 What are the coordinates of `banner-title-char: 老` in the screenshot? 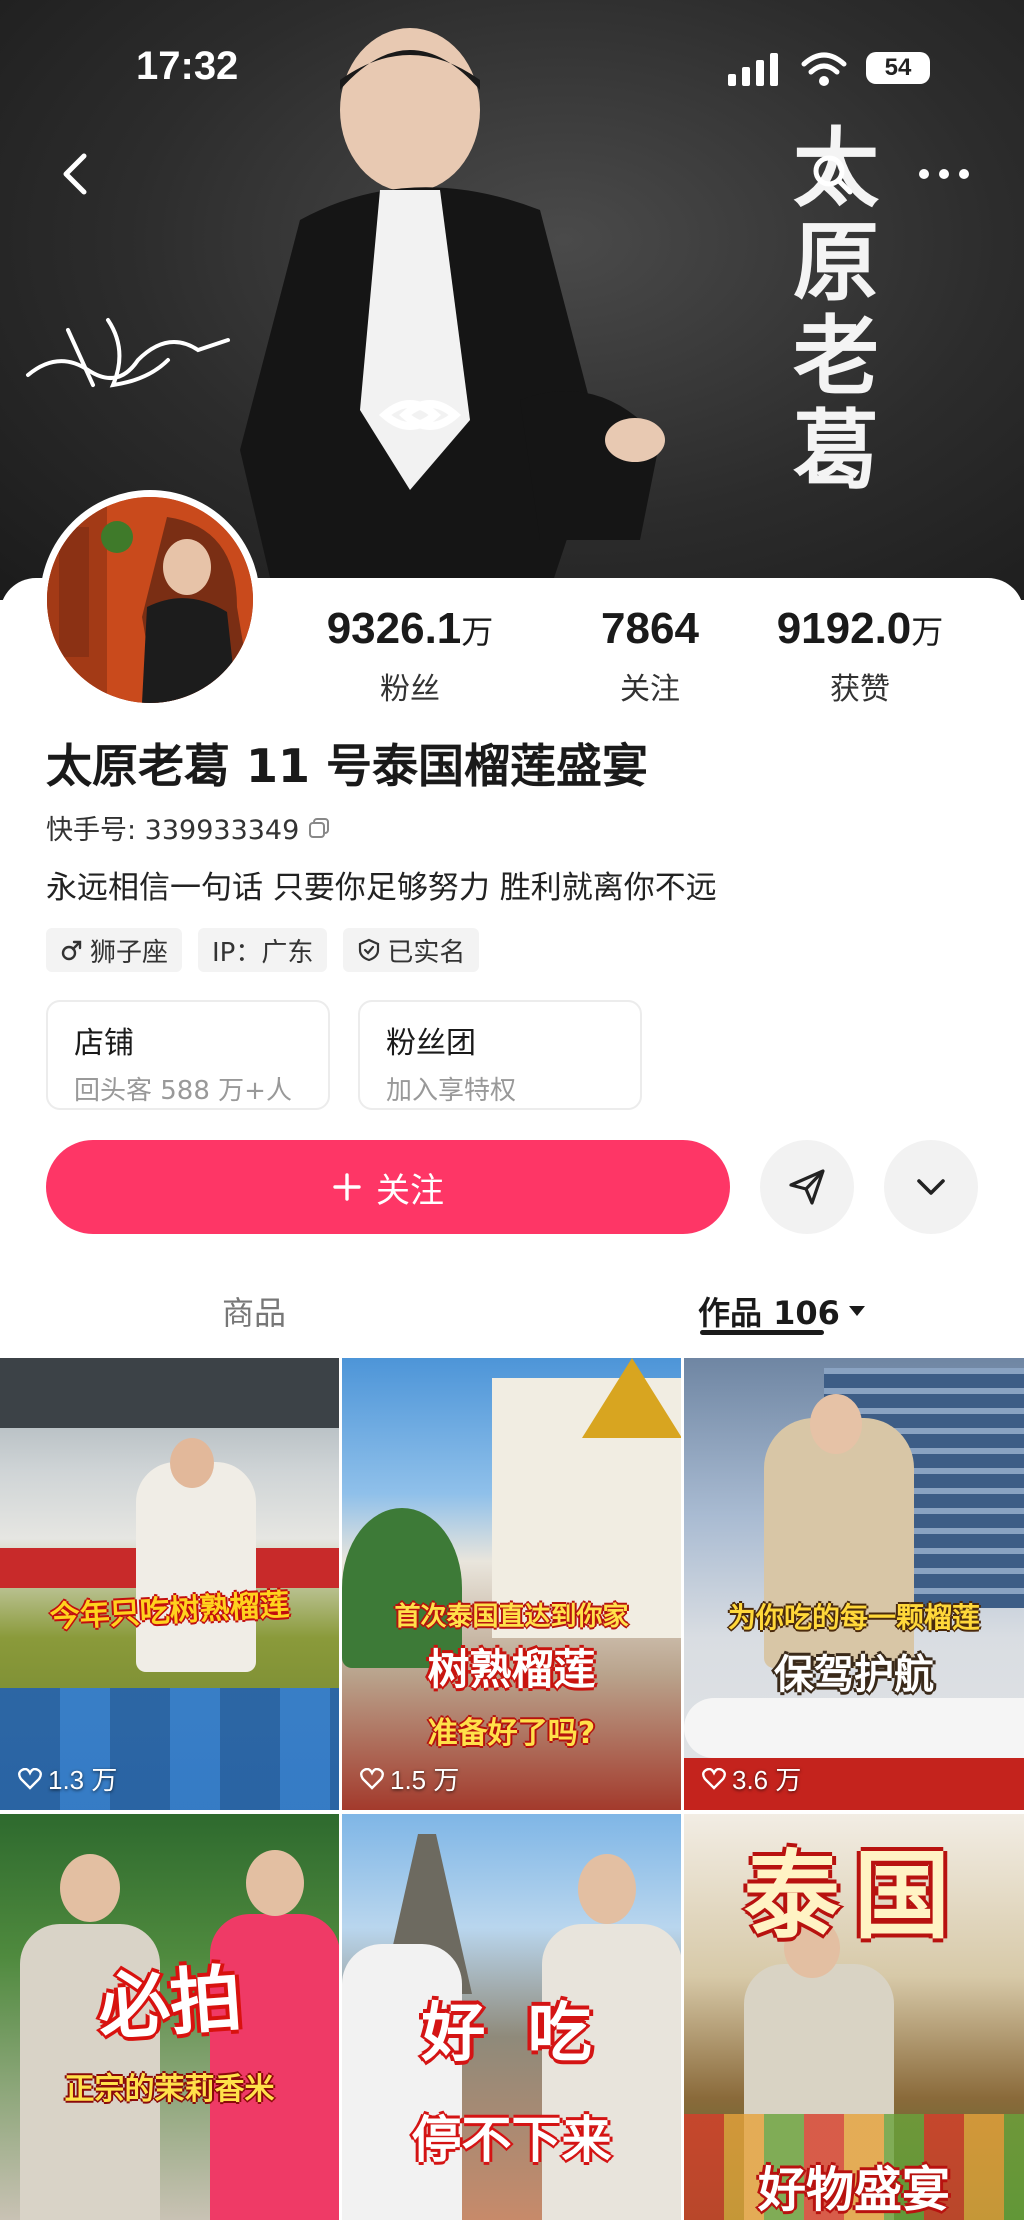 It's located at (836, 357).